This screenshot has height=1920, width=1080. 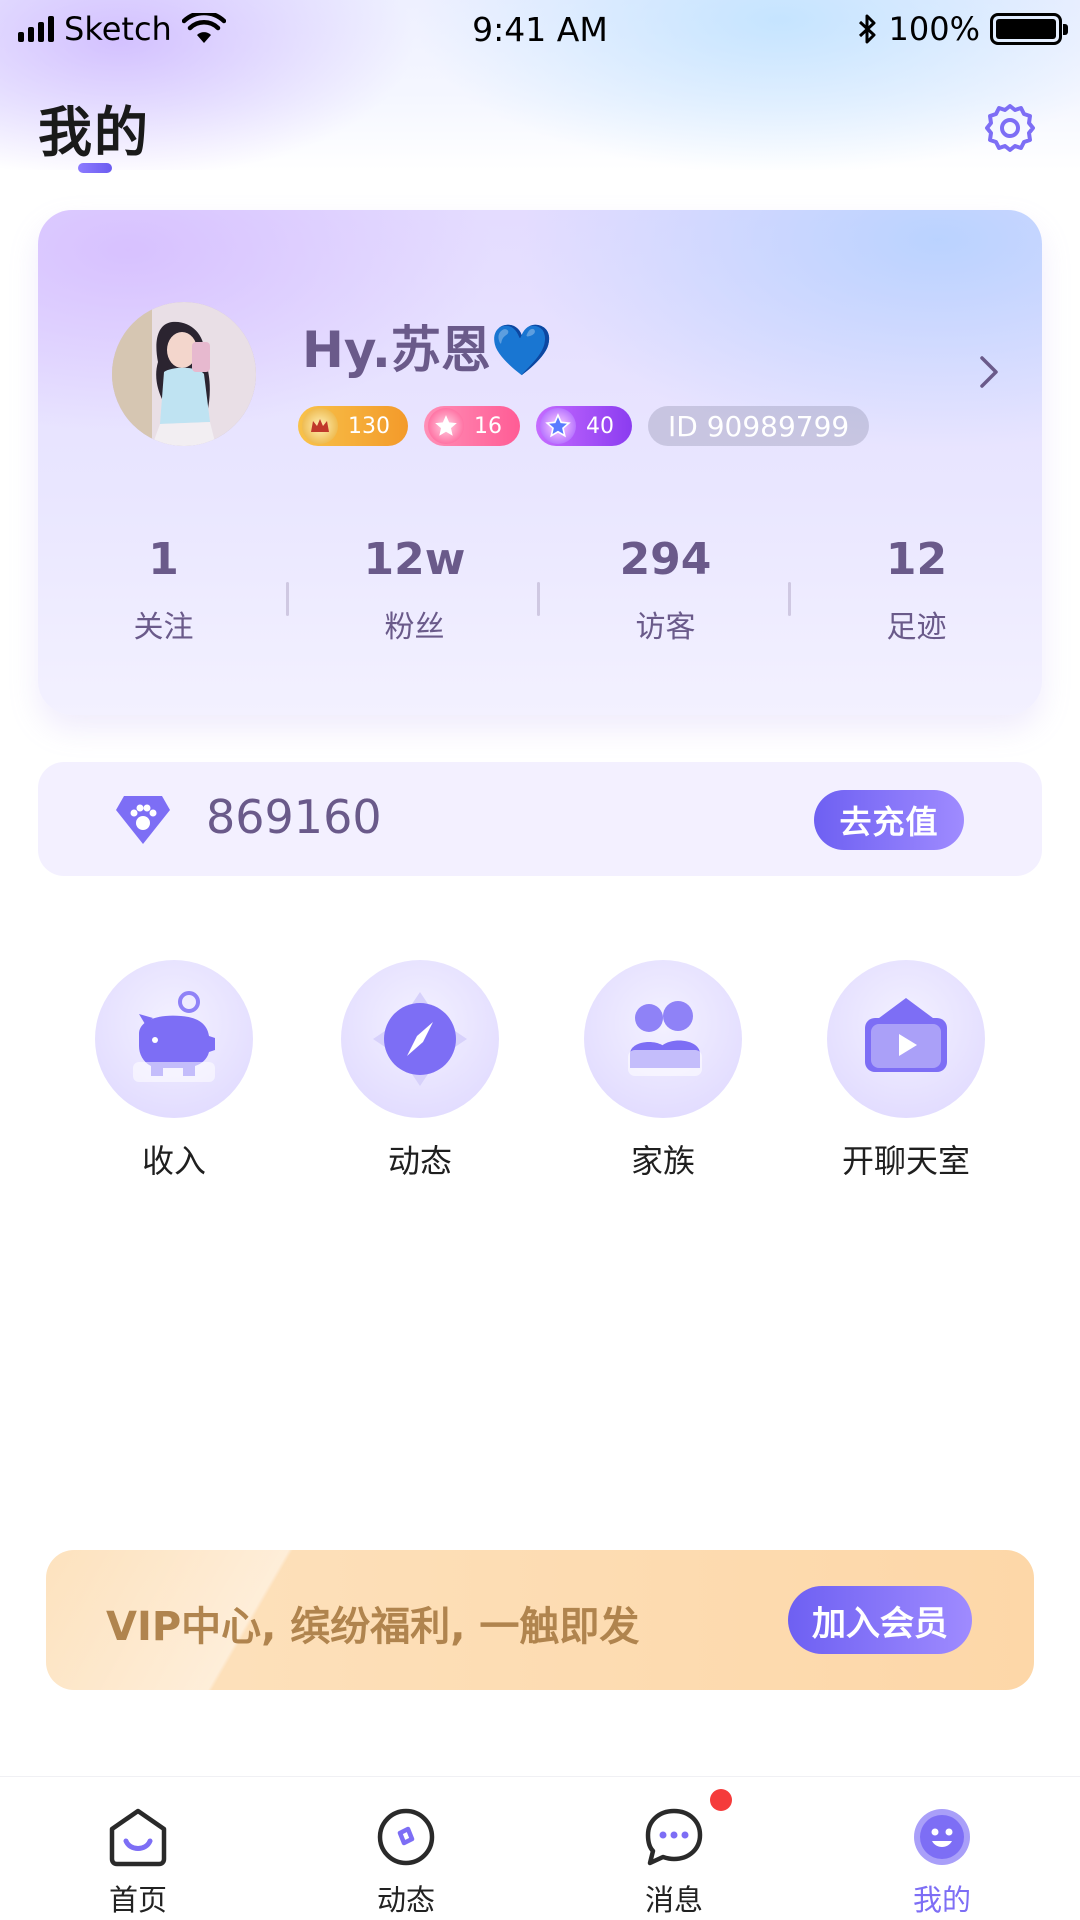 I want to click on diamond-icon, so click(x=143, y=820).